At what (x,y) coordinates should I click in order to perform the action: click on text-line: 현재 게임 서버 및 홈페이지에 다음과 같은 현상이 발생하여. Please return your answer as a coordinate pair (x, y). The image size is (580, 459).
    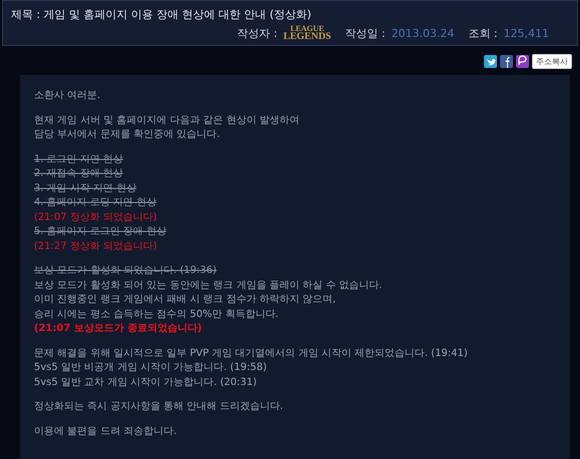
    Looking at the image, I should click on (167, 121).